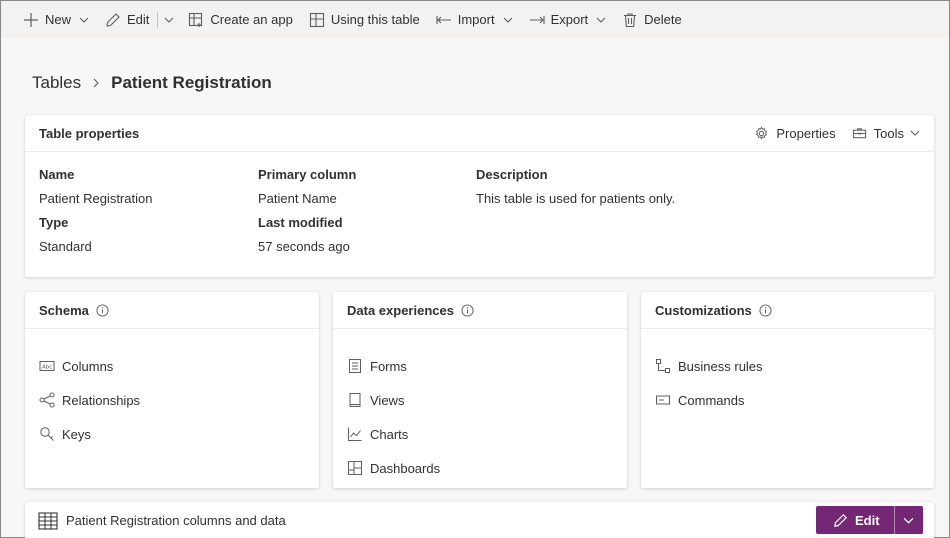  What do you see at coordinates (31, 20) in the screenshot?
I see `plus-icon` at bounding box center [31, 20].